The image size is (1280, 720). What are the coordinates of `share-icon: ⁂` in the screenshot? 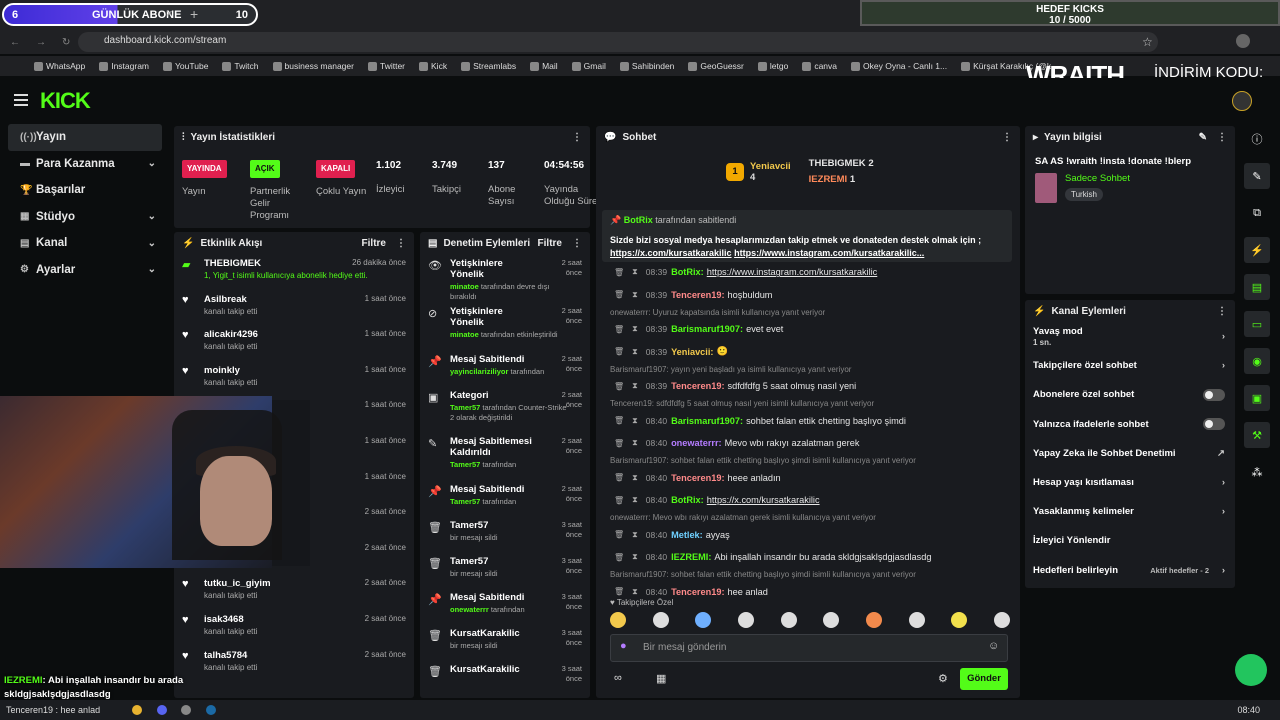 It's located at (1257, 472).